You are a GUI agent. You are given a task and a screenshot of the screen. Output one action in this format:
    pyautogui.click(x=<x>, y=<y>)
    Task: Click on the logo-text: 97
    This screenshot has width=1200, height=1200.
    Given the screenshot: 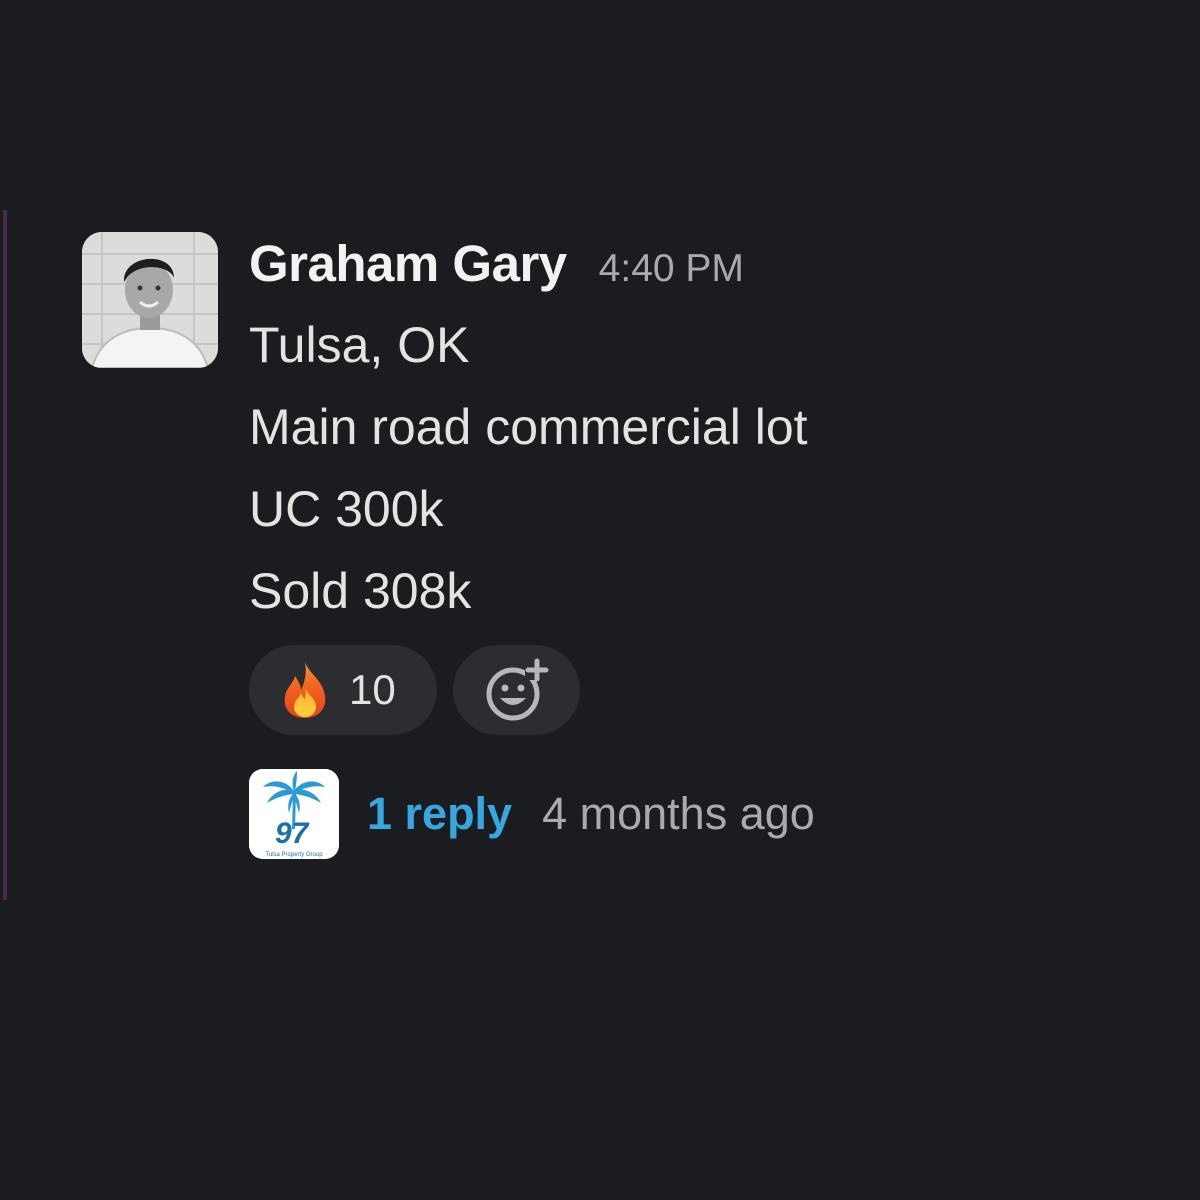 What is the action you would take?
    pyautogui.click(x=292, y=833)
    